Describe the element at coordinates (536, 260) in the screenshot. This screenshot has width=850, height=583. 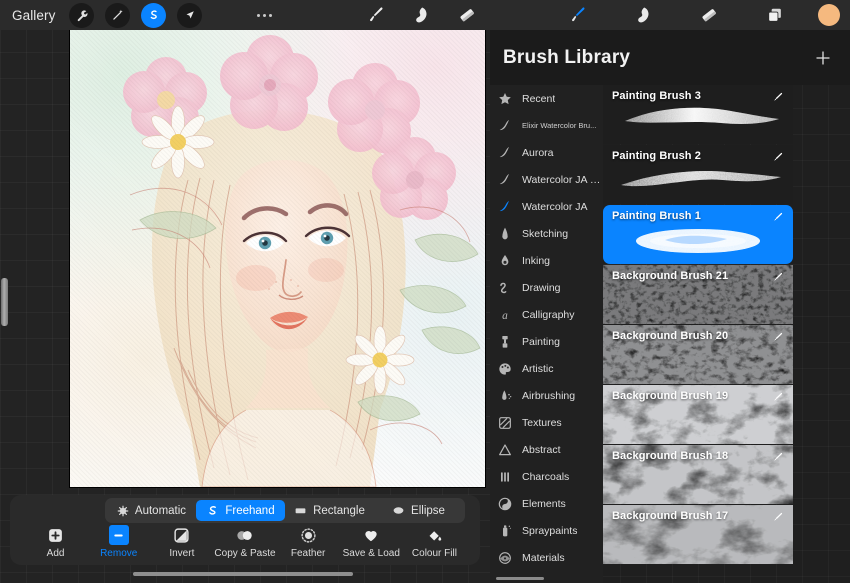
I see `brush-category-label: Inking` at that location.